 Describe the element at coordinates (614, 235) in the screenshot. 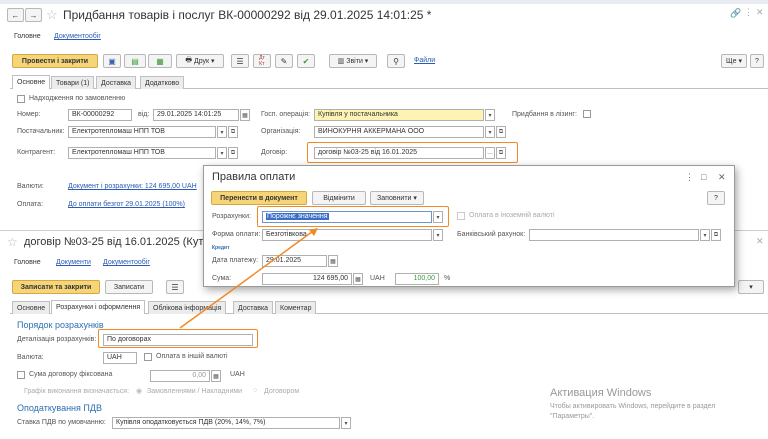

I see `bank-account-field` at that location.